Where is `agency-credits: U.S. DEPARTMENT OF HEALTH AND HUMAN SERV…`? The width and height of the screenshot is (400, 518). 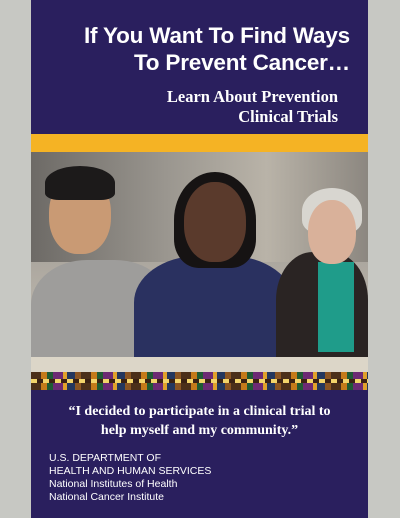 agency-credits: U.S. DEPARTMENT OF HEALTH AND HUMAN SERV… is located at coordinates (130, 478).